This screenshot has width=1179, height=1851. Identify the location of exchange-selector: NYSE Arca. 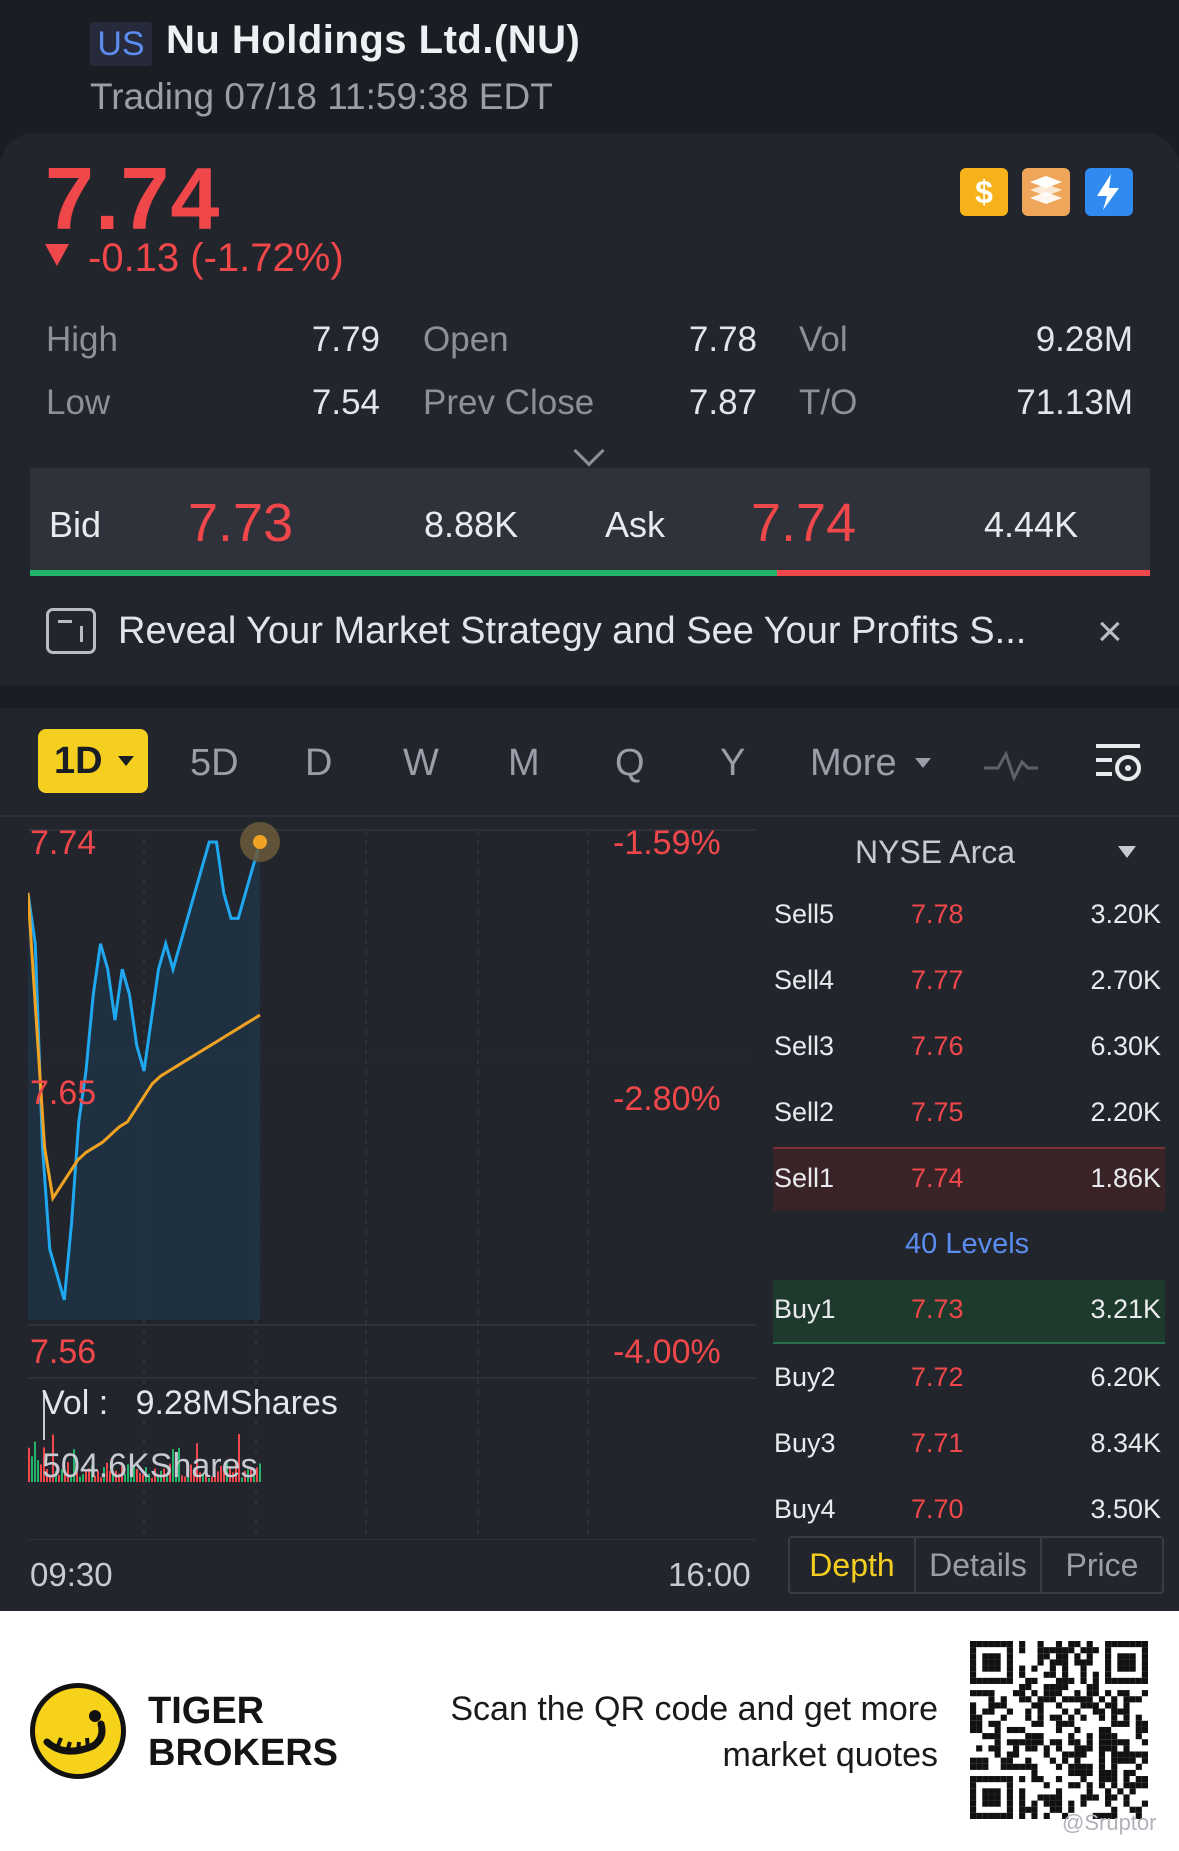
(935, 852).